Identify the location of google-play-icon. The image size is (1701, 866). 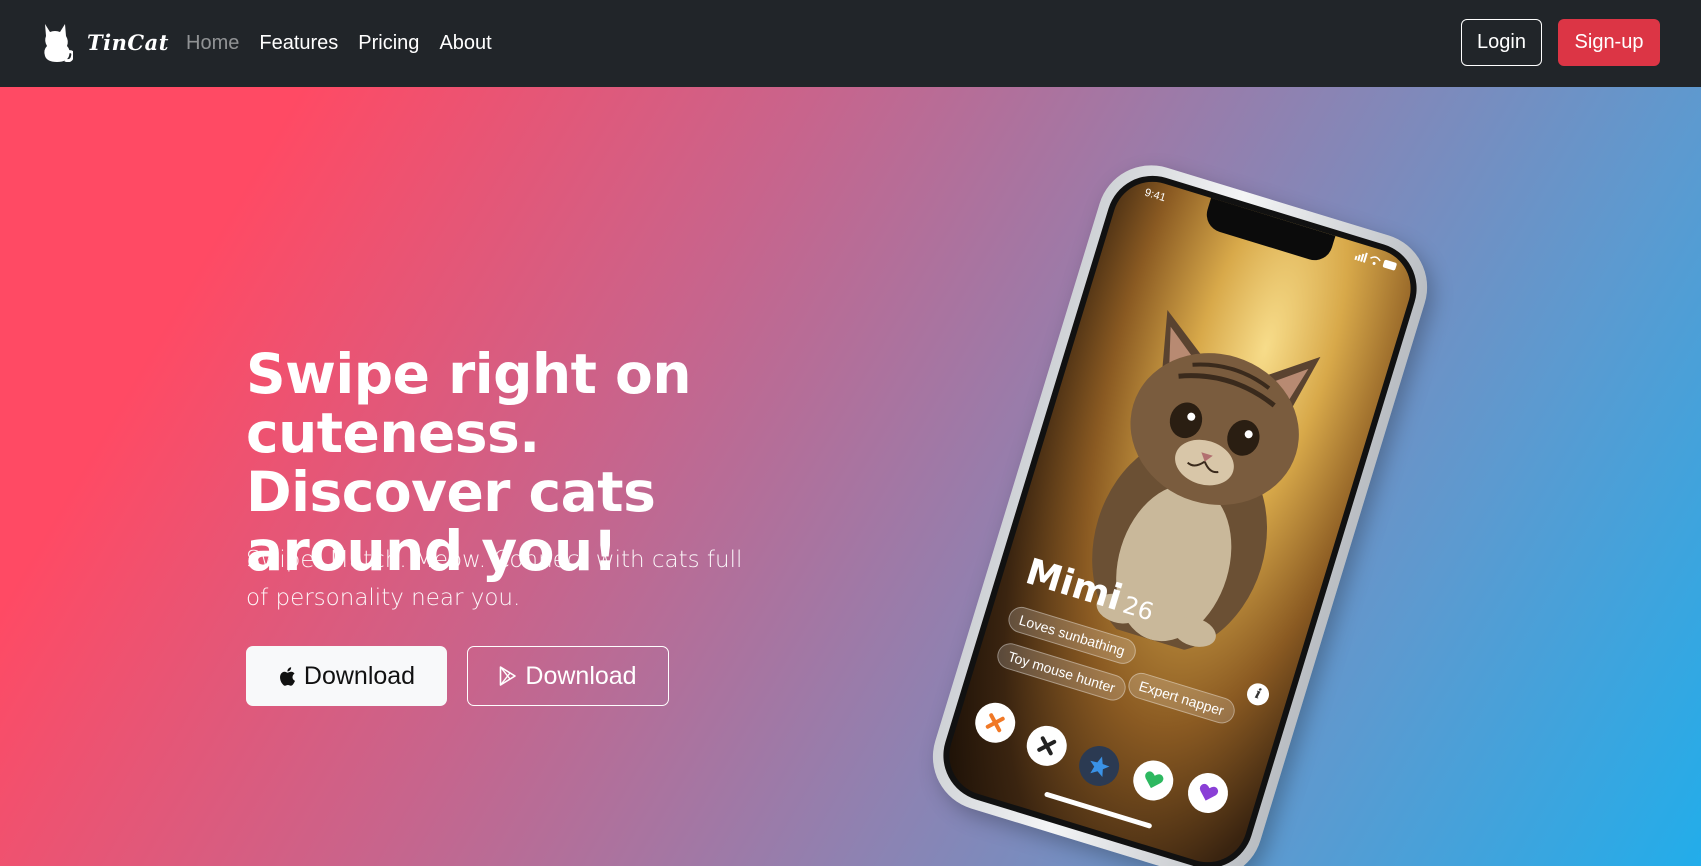
(508, 676).